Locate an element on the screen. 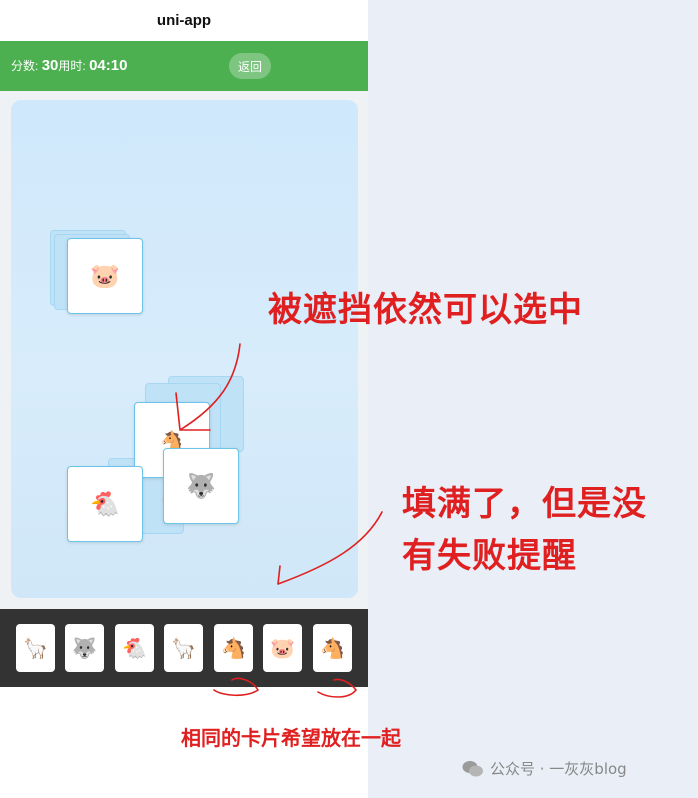 The image size is (698, 798). wechat-icon is located at coordinates (473, 769).